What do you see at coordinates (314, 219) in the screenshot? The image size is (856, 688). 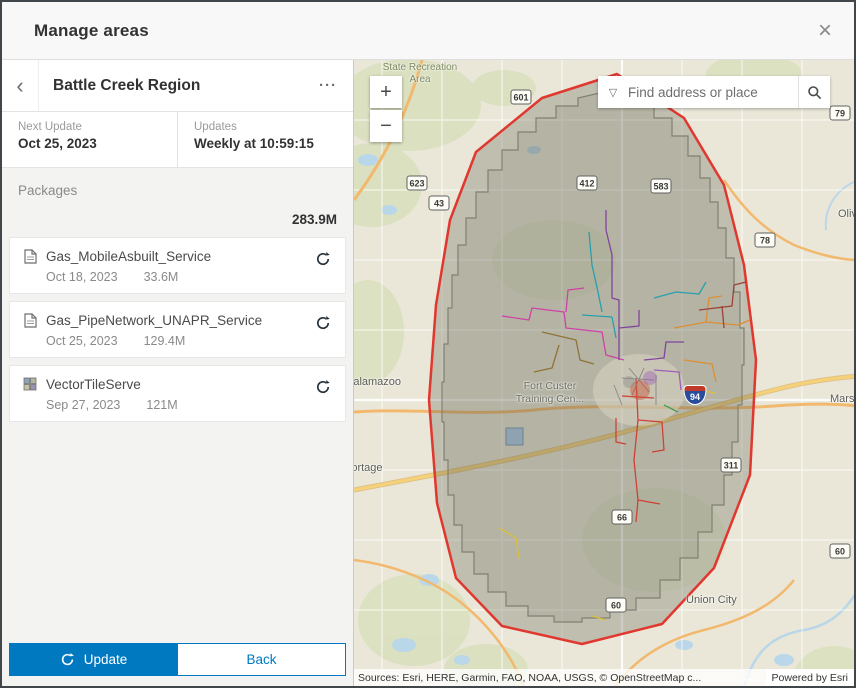 I see `total-size: 283.9M` at bounding box center [314, 219].